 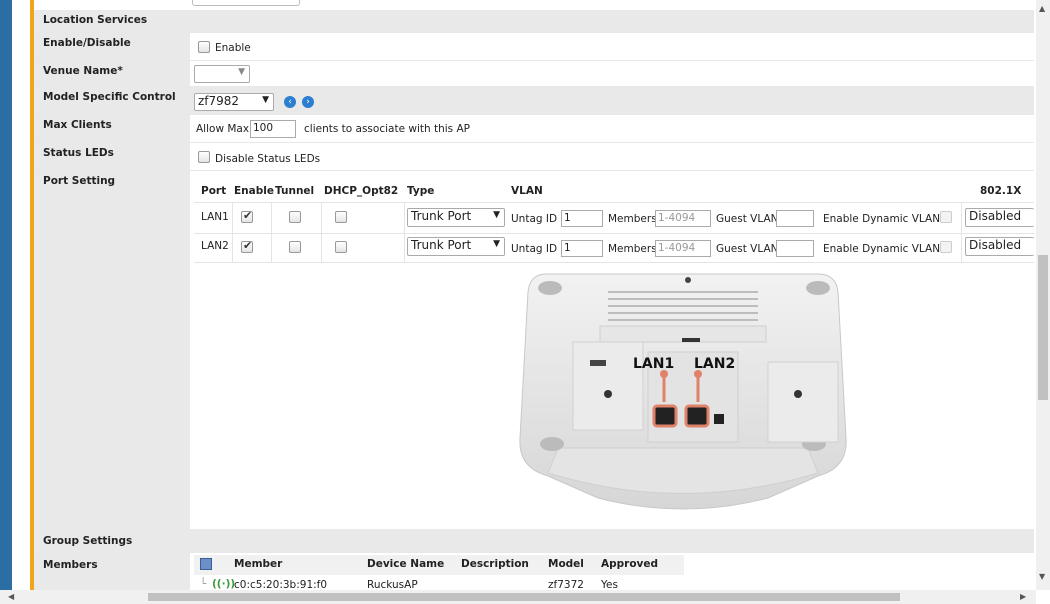 I want to click on venue-name-select: ▼, so click(x=222, y=74).